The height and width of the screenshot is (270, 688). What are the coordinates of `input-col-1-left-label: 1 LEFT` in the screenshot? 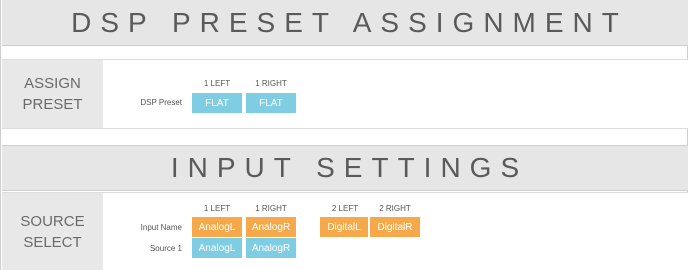 It's located at (217, 208).